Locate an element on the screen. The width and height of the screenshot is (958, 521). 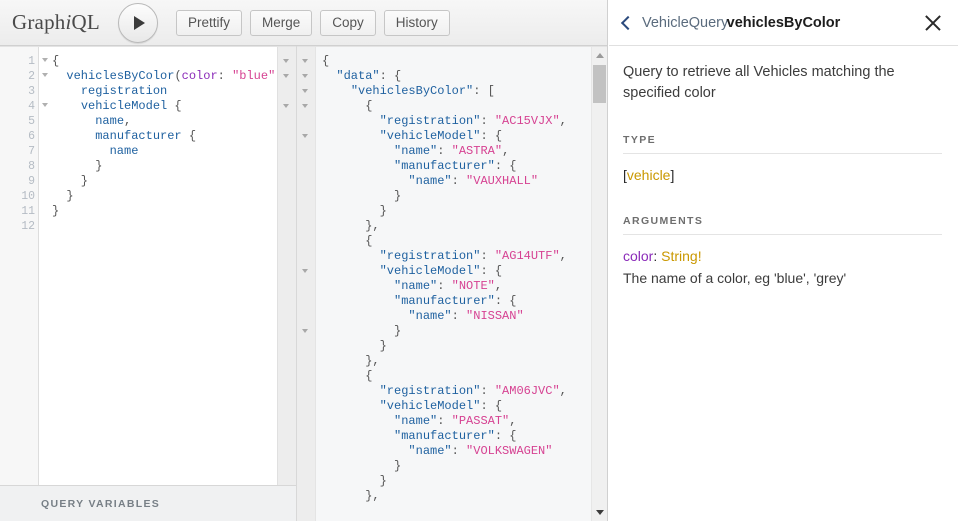
line-number: 10 is located at coordinates (28, 196).